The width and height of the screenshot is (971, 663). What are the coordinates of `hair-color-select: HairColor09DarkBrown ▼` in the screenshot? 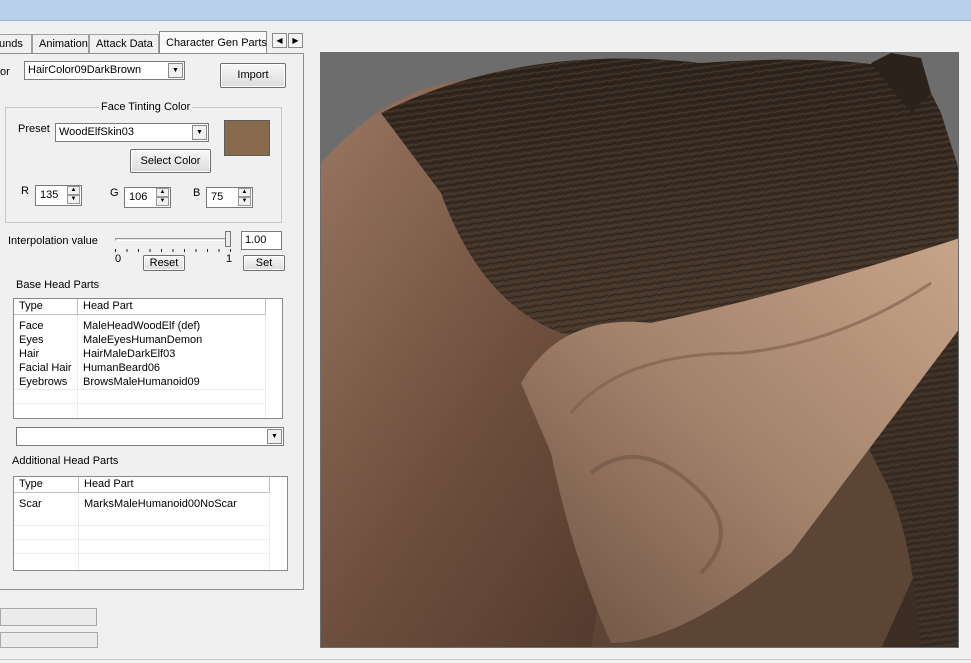 It's located at (104, 70).